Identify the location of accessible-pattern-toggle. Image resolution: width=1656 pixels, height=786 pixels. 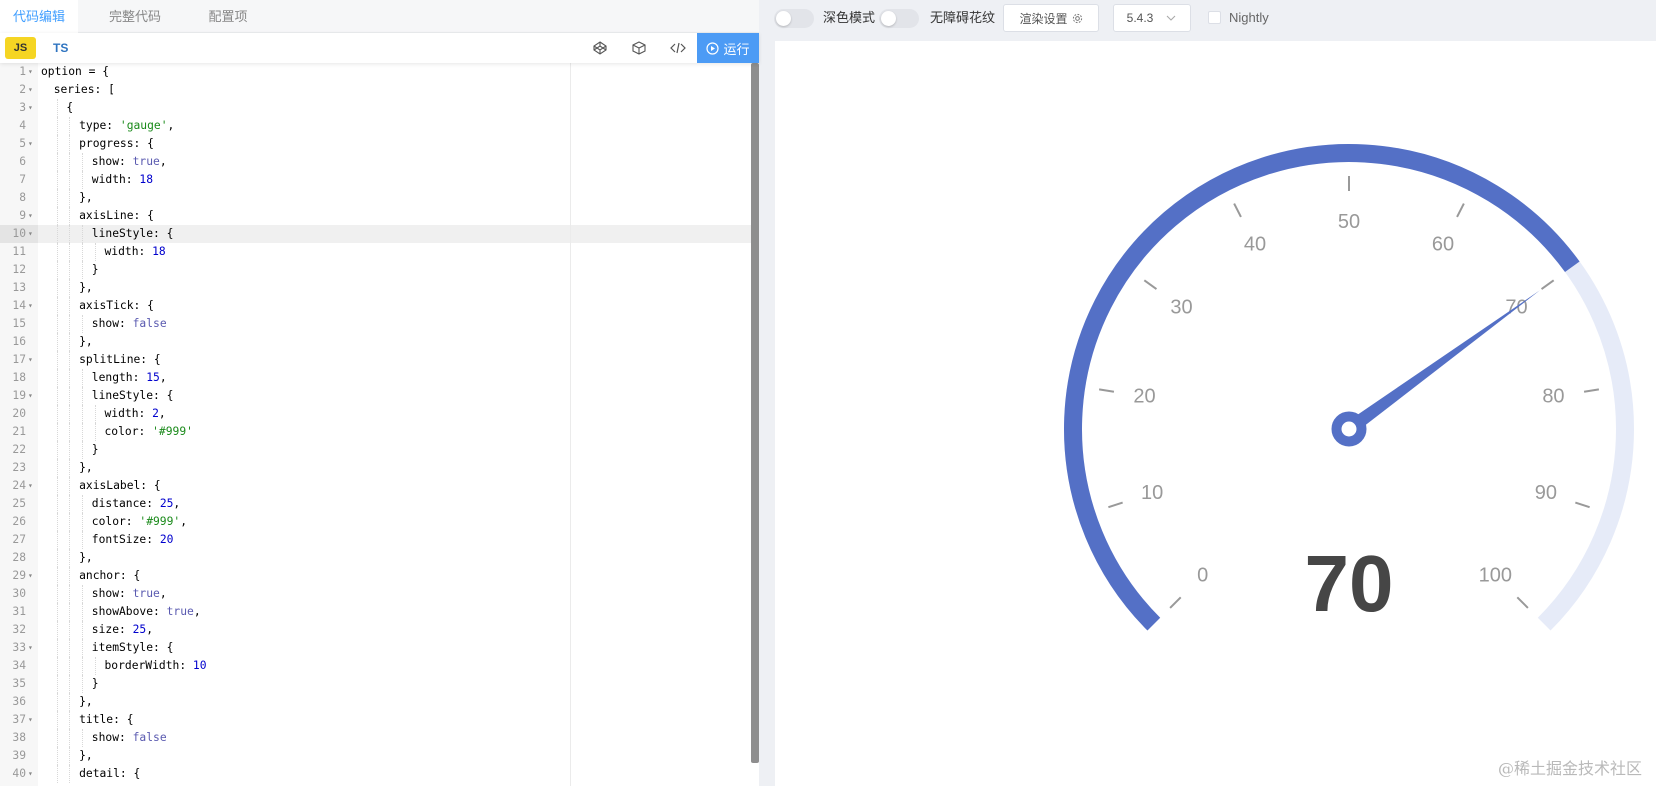
(899, 18).